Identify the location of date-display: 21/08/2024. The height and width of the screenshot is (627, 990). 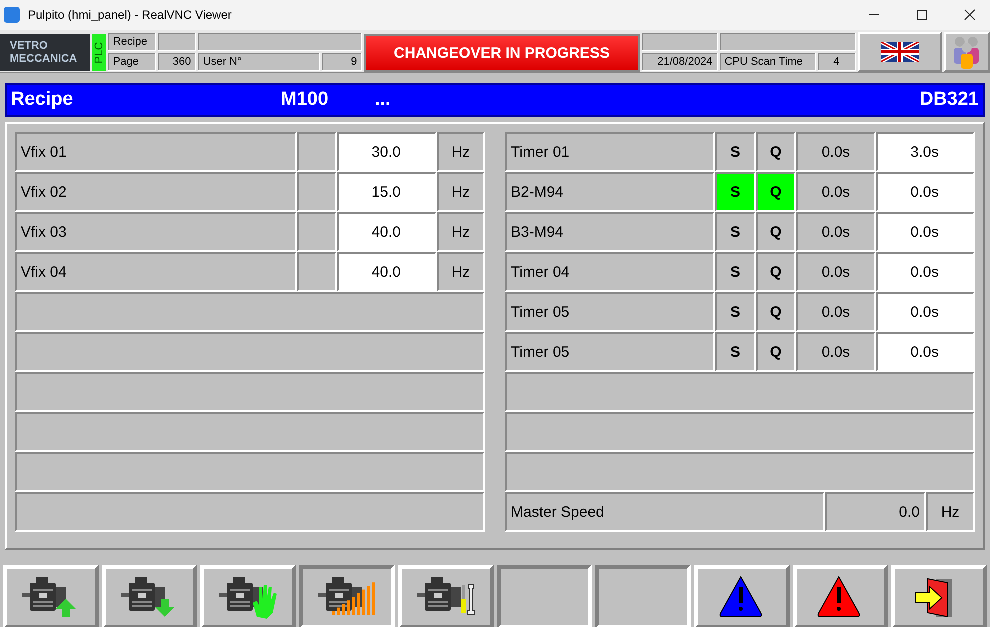
(680, 62).